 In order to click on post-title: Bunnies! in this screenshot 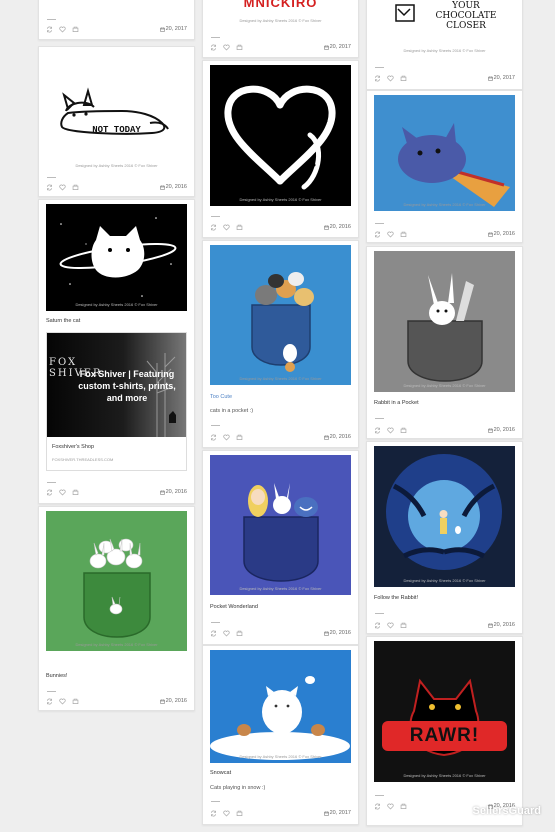, I will do `click(56, 676)`.